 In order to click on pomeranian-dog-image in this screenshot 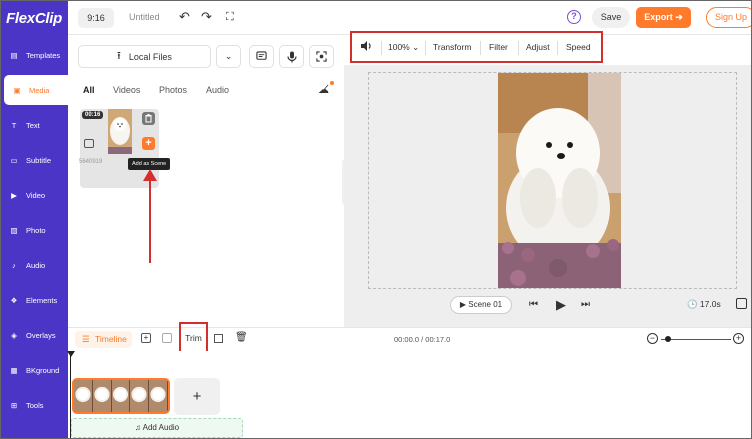, I will do `click(559, 180)`.